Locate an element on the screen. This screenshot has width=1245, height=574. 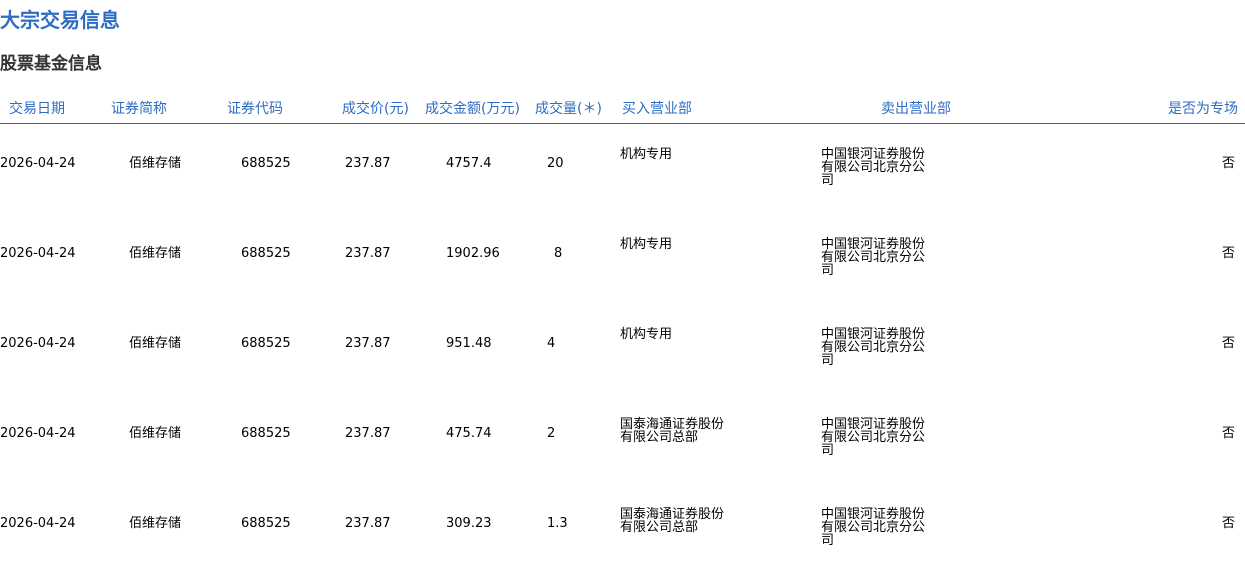
cell-amount: 951.48 is located at coordinates (469, 343).